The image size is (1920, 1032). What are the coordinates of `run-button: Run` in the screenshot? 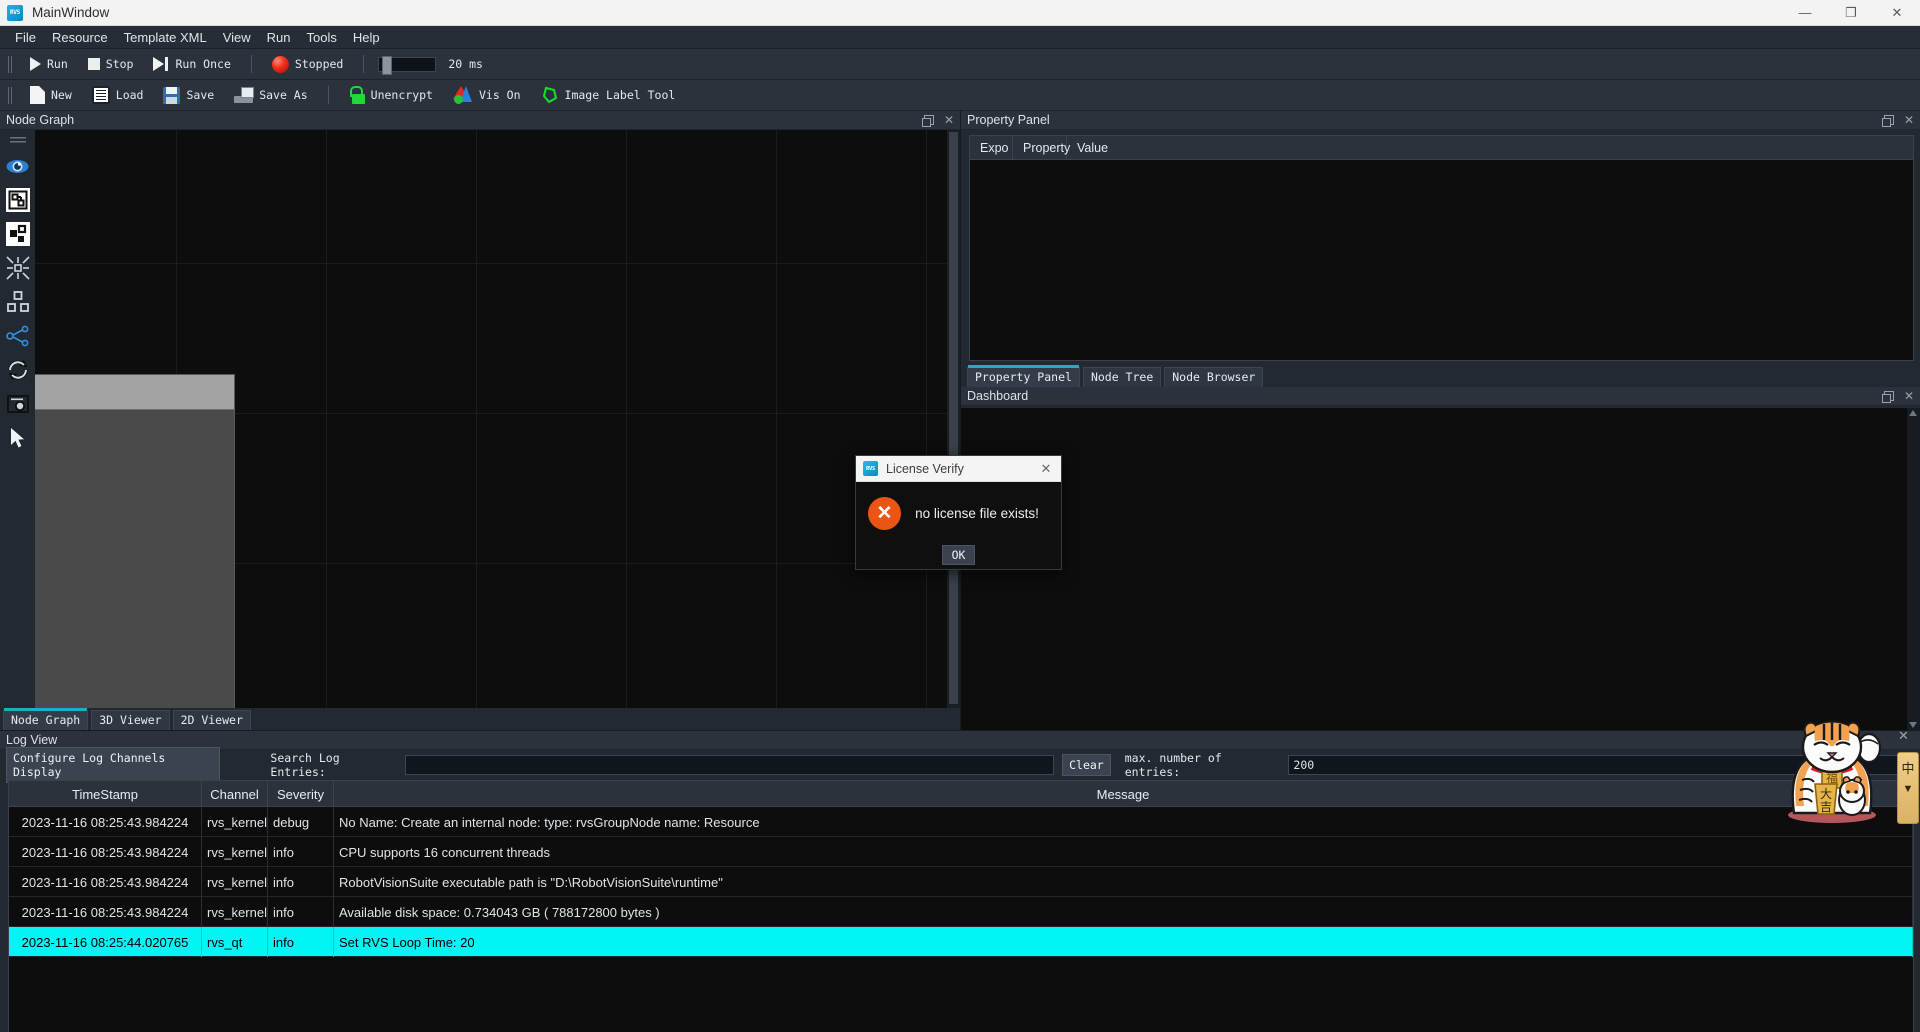 It's located at (49, 64).